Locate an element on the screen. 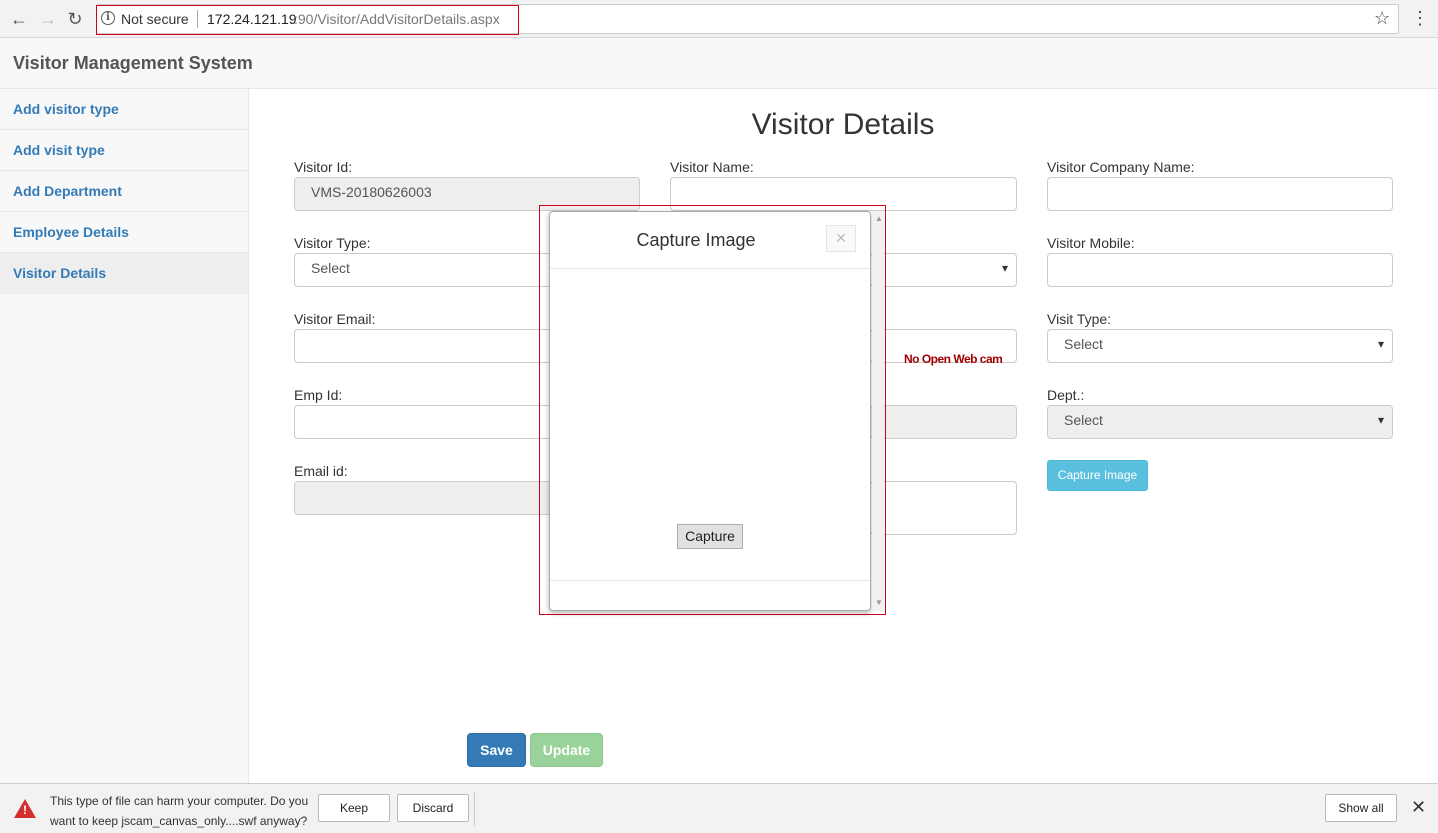 The width and height of the screenshot is (1438, 833). download-separator is located at coordinates (474, 809).